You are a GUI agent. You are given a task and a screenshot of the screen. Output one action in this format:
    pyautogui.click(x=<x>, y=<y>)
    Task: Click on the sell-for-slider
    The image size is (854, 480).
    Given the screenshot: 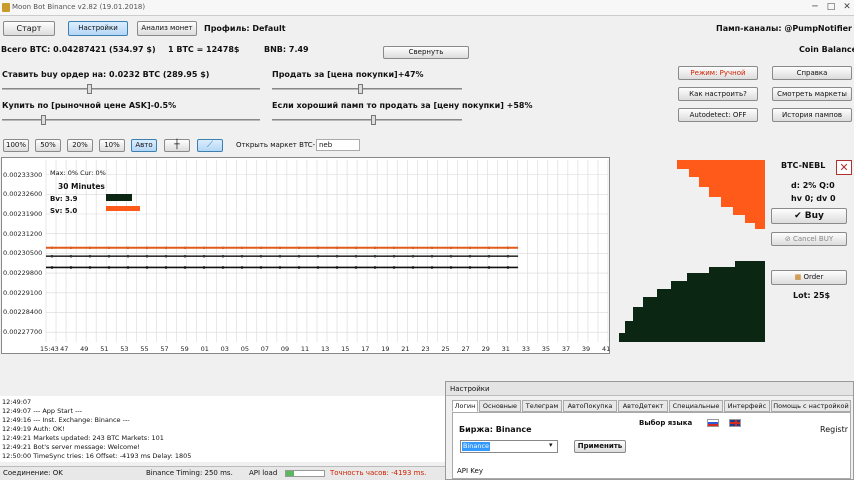 What is the action you would take?
    pyautogui.click(x=367, y=89)
    